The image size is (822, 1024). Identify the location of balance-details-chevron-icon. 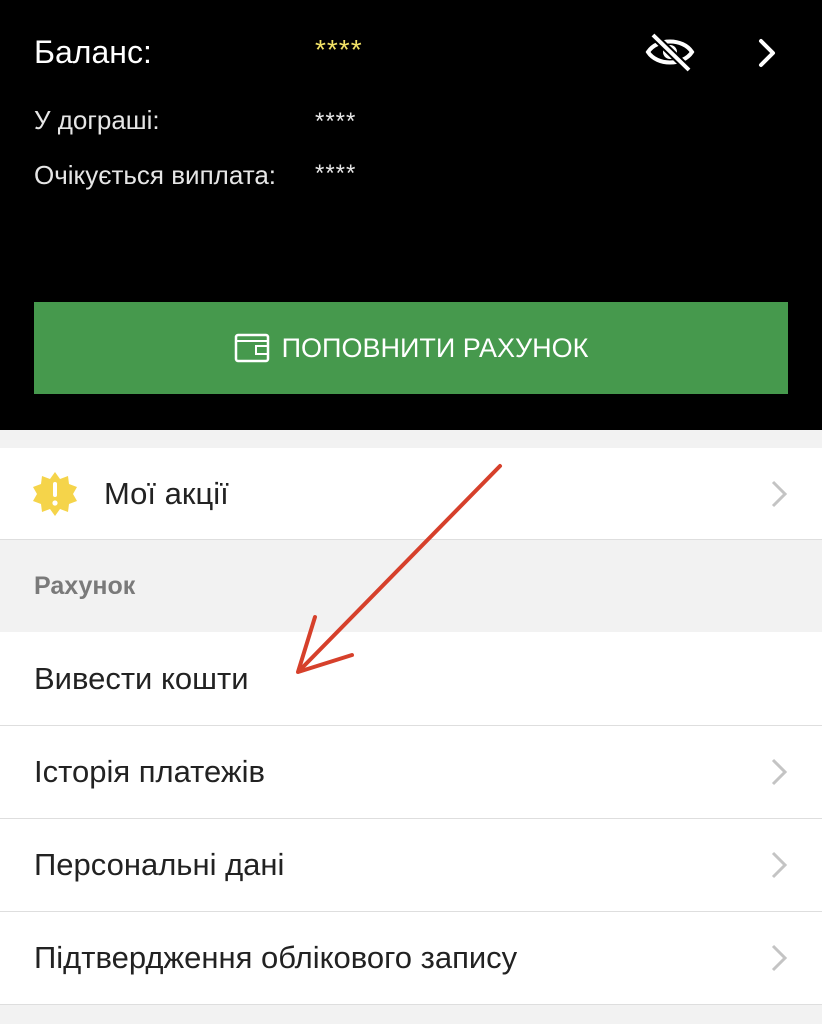
(767, 53).